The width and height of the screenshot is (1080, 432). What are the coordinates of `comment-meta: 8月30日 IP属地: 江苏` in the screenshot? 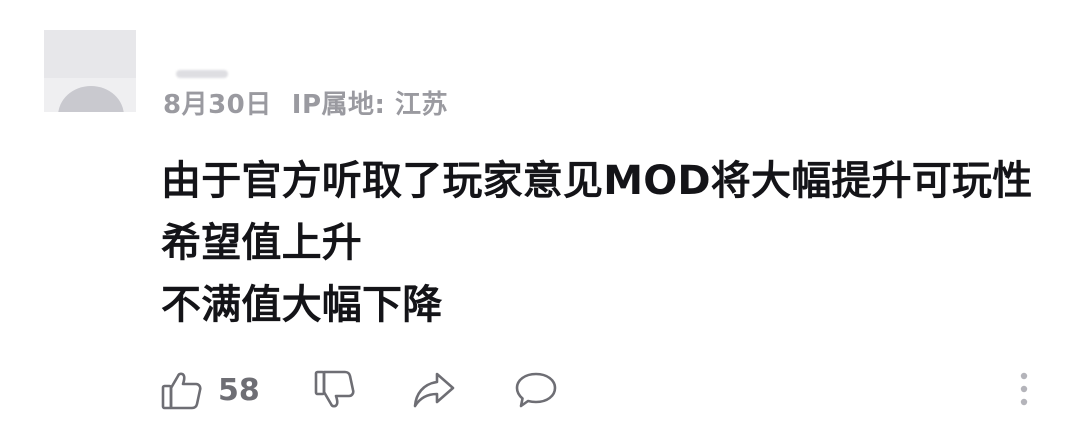 It's located at (305, 102).